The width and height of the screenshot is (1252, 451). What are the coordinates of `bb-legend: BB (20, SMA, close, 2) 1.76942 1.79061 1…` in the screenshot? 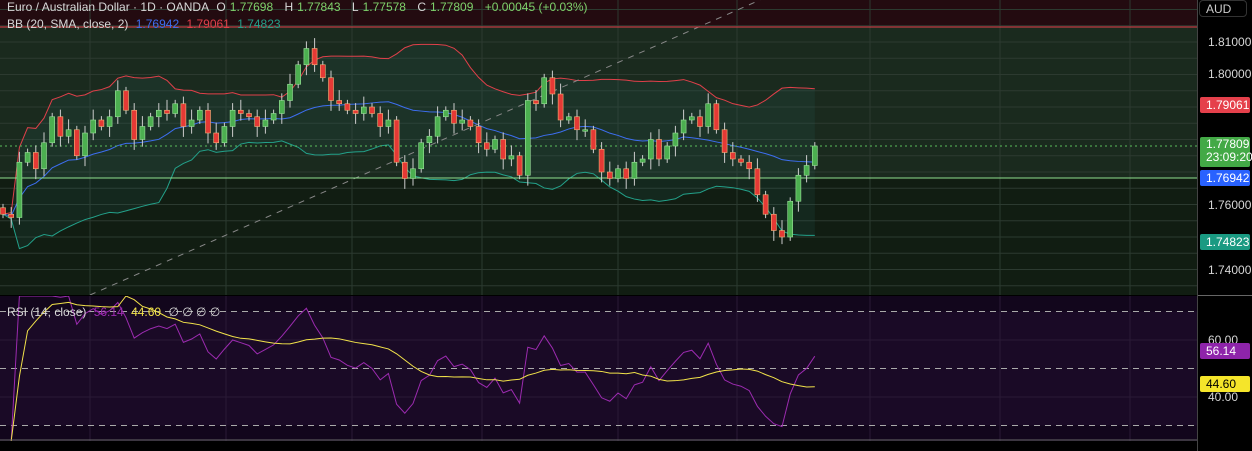 It's located at (146, 24).